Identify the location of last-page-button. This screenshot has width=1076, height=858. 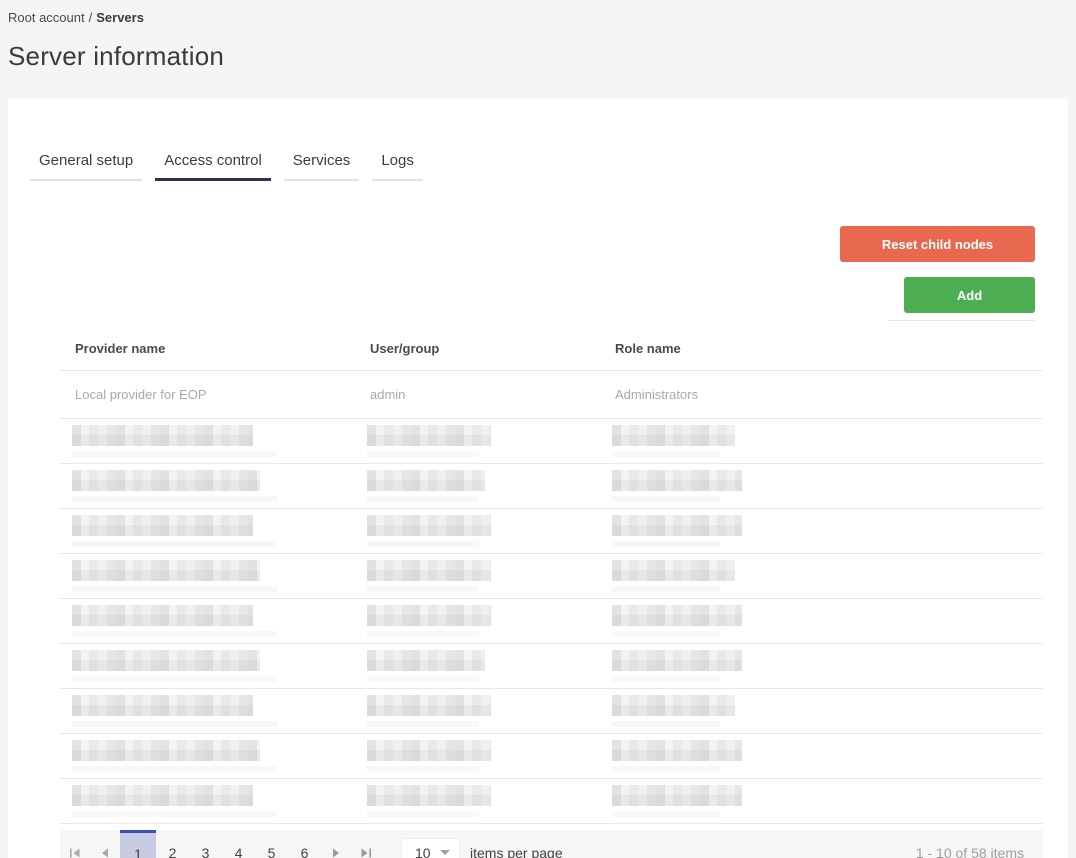
(366, 844).